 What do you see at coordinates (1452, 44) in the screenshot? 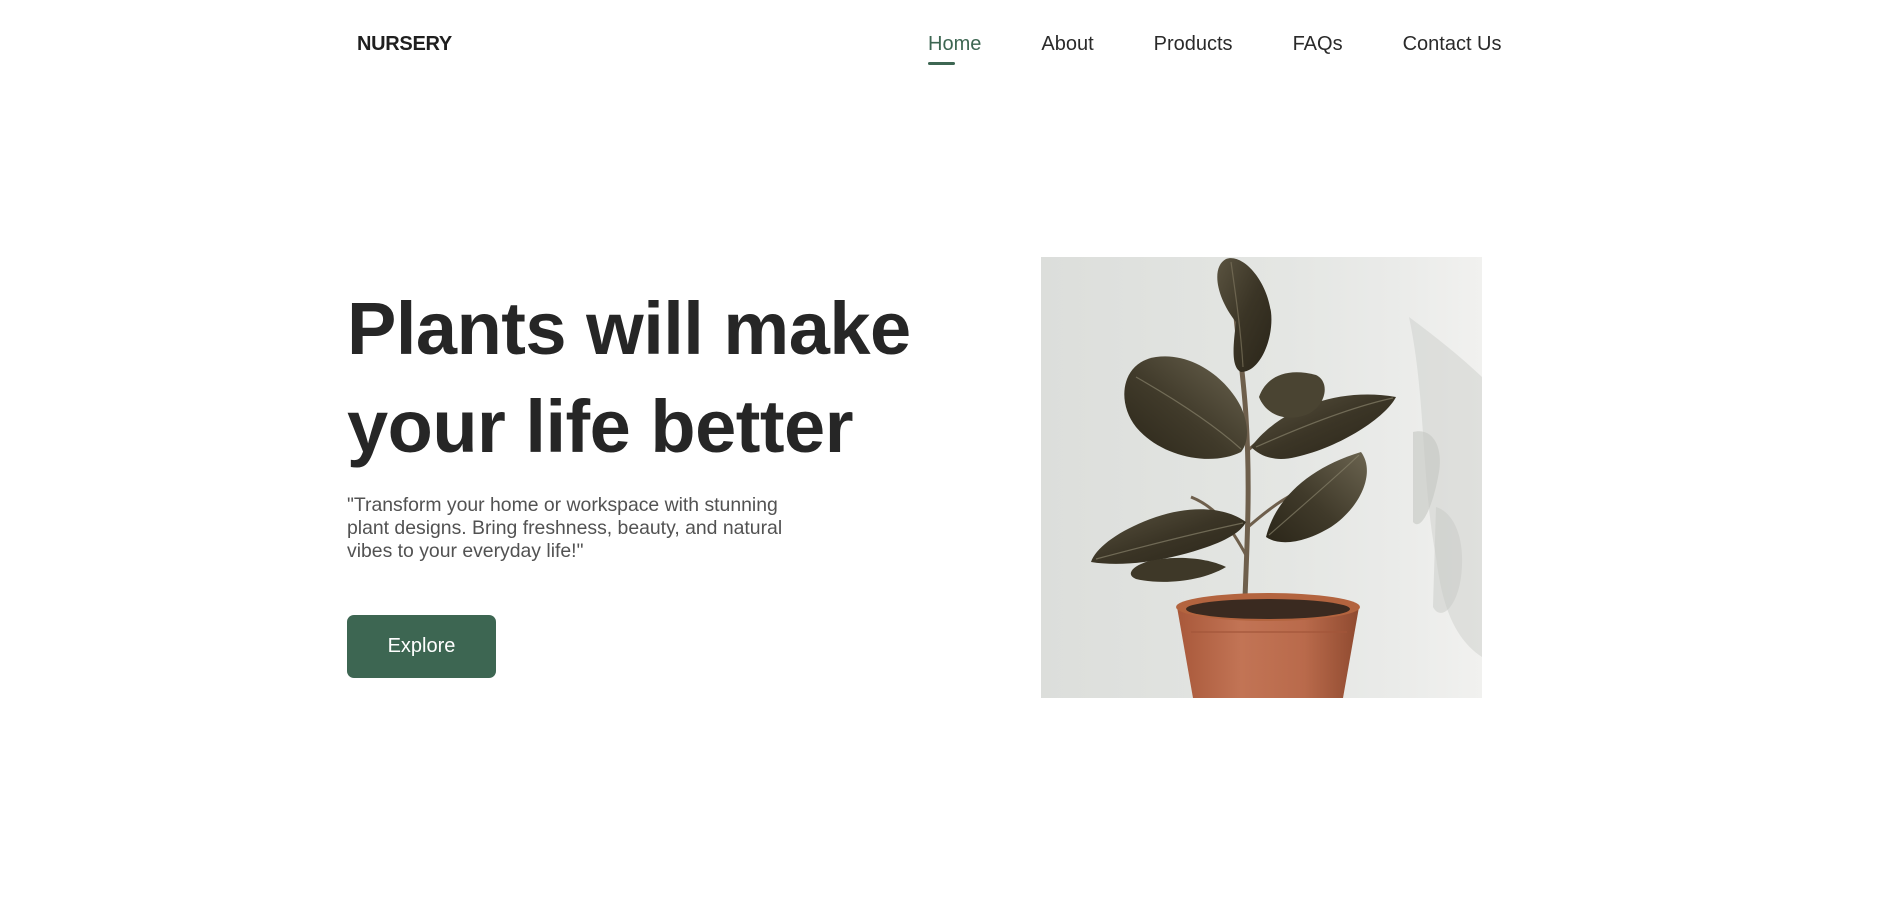
I see `nav-contact-us: Contact Us` at bounding box center [1452, 44].